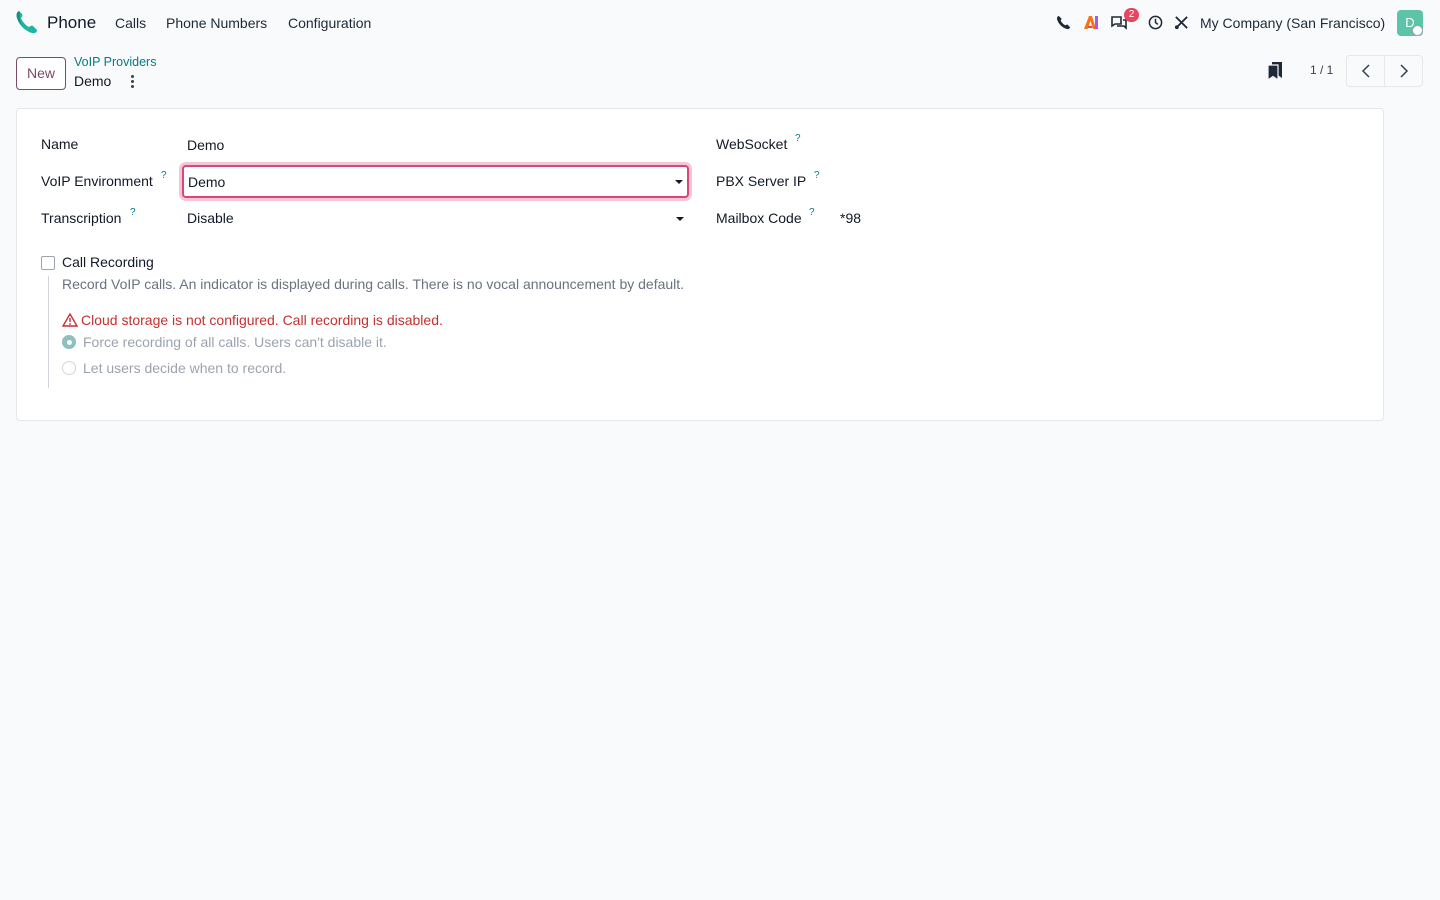  What do you see at coordinates (817, 175) in the screenshot?
I see `pbx-server-ip-help-icon: ?` at bounding box center [817, 175].